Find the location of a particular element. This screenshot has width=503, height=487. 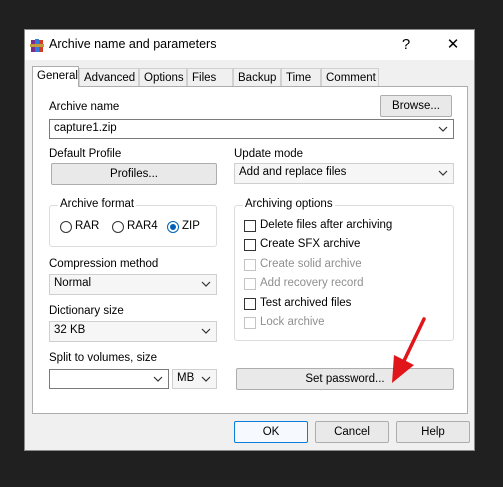

dictionary-size-label: Dictionary size is located at coordinates (86, 311).